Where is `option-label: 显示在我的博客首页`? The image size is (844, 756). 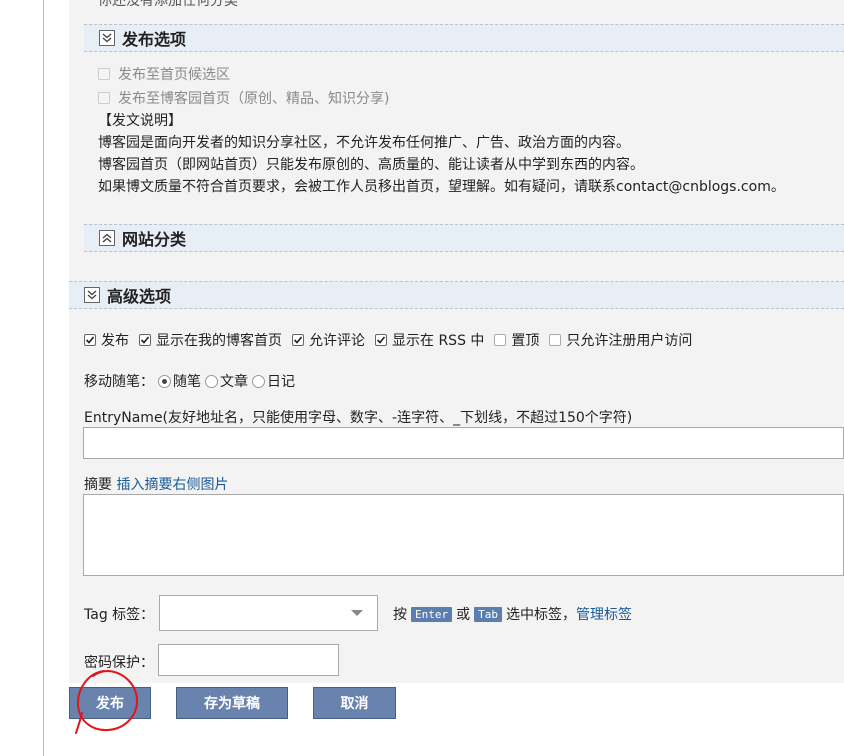
option-label: 显示在我的博客首页 is located at coordinates (219, 341).